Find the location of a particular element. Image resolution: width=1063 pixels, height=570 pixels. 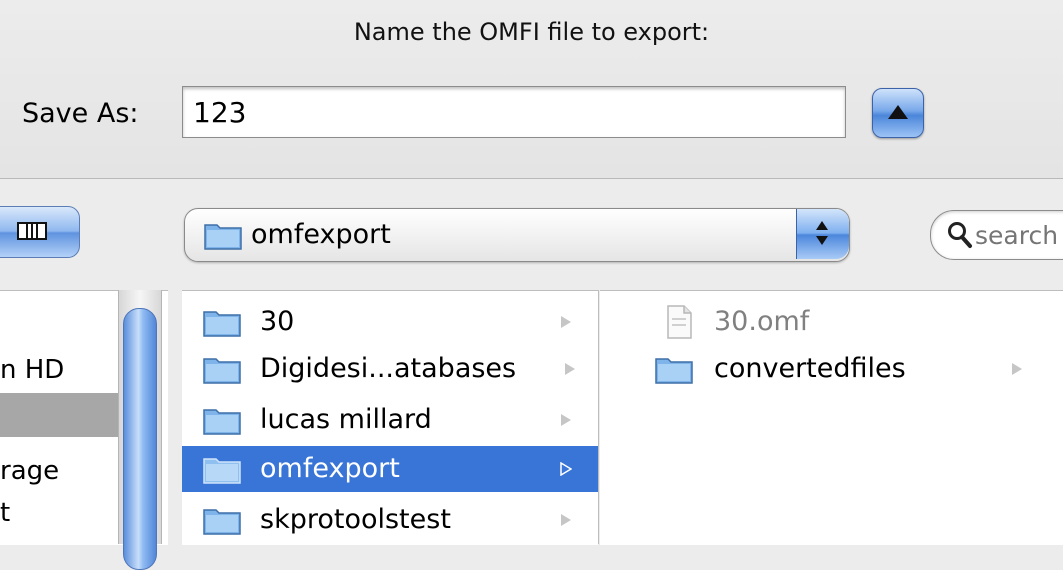

sidebar-item: rage is located at coordinates (29, 471).